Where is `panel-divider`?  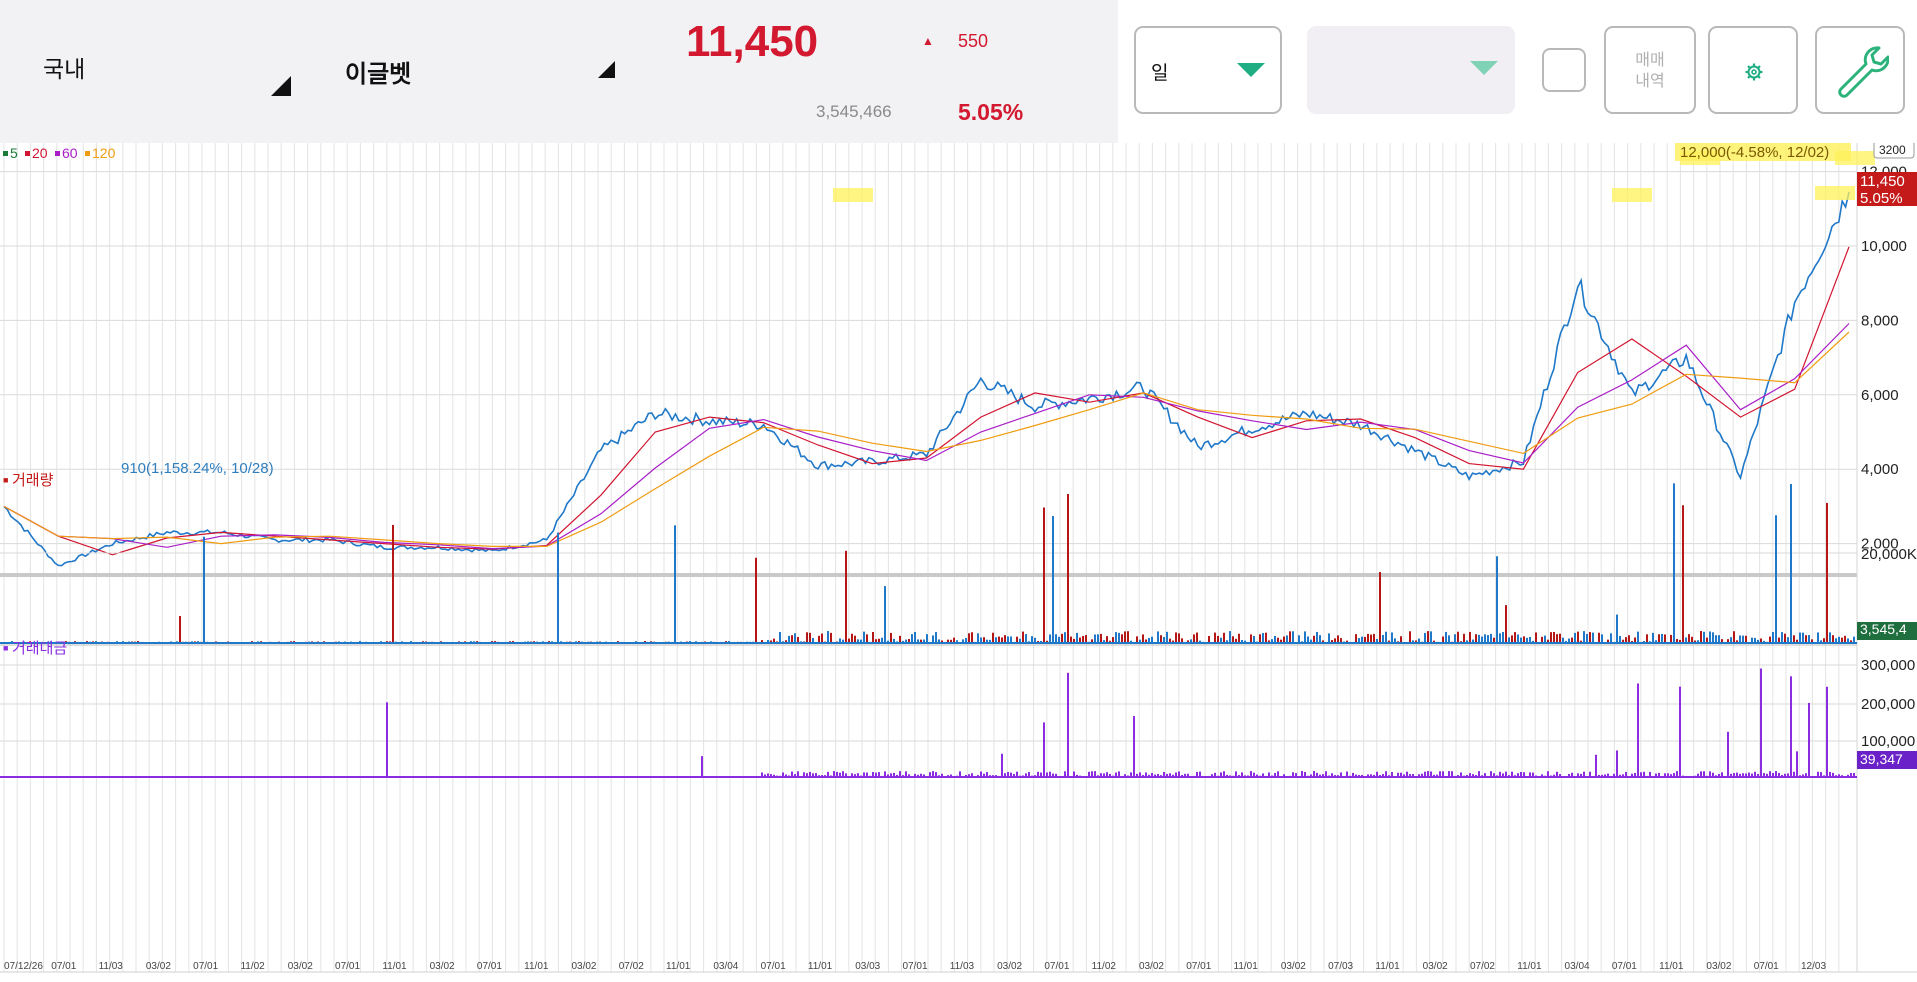
panel-divider is located at coordinates (928, 575).